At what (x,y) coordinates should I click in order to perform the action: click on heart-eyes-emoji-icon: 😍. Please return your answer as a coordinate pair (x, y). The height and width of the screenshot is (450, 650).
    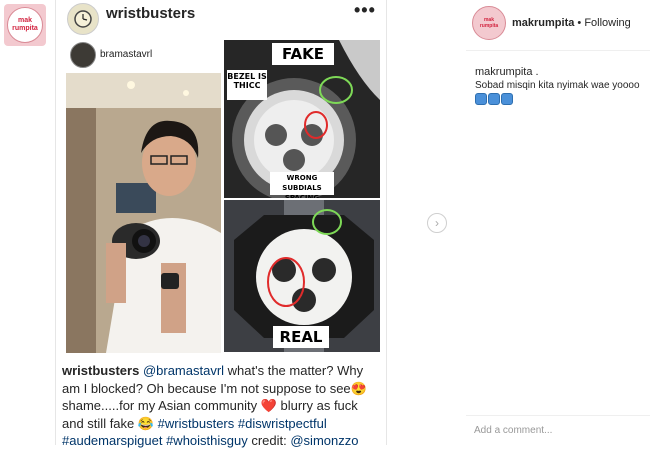
    Looking at the image, I should click on (358, 388).